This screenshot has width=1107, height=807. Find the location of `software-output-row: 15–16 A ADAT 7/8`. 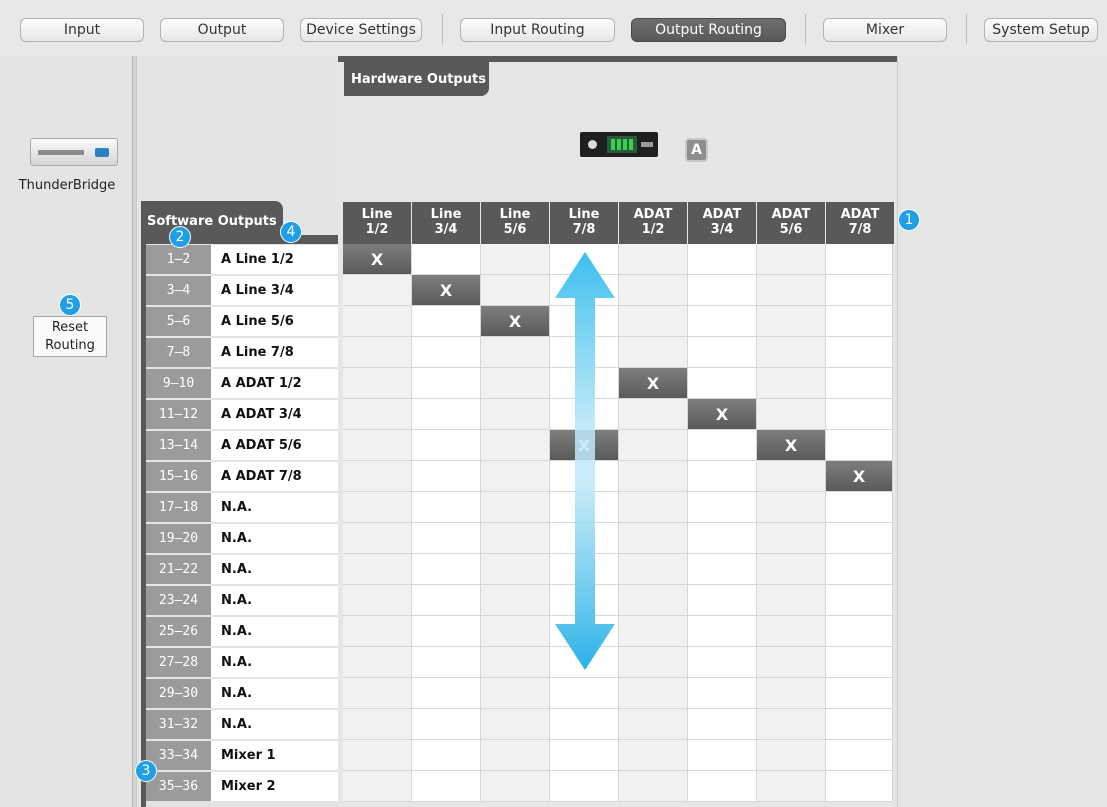

software-output-row: 15–16 A ADAT 7/8 is located at coordinates (239, 476).